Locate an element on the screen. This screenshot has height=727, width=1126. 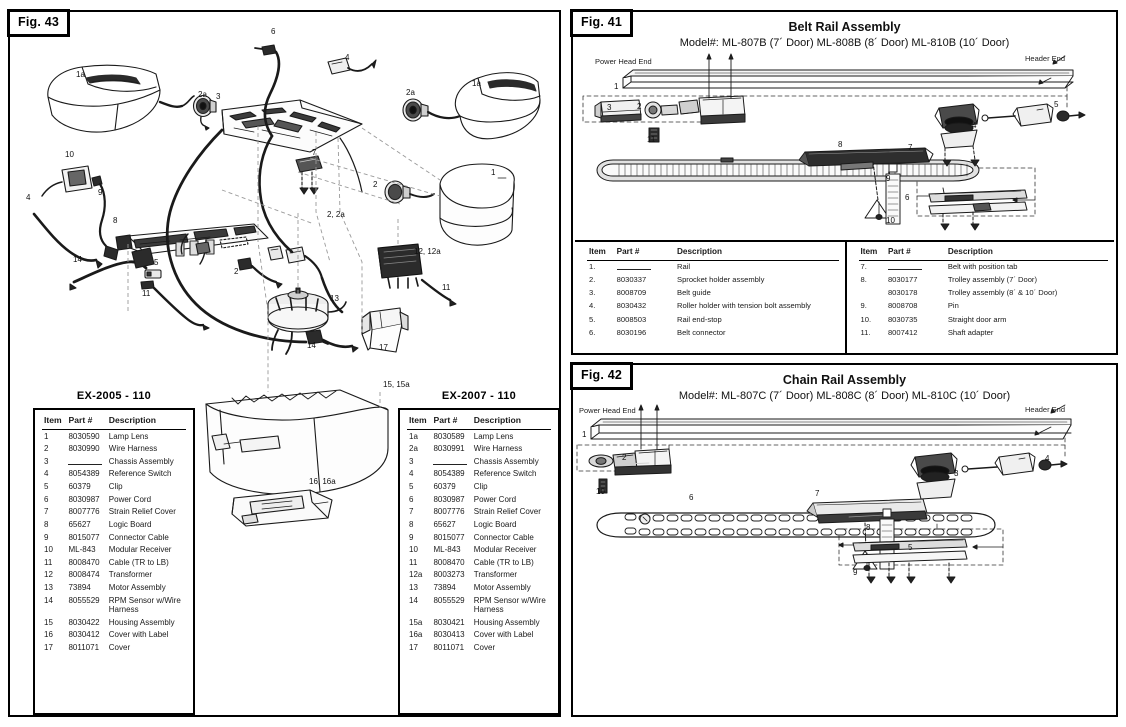
part-callout-7: 7 is located at coordinates (314, 152).